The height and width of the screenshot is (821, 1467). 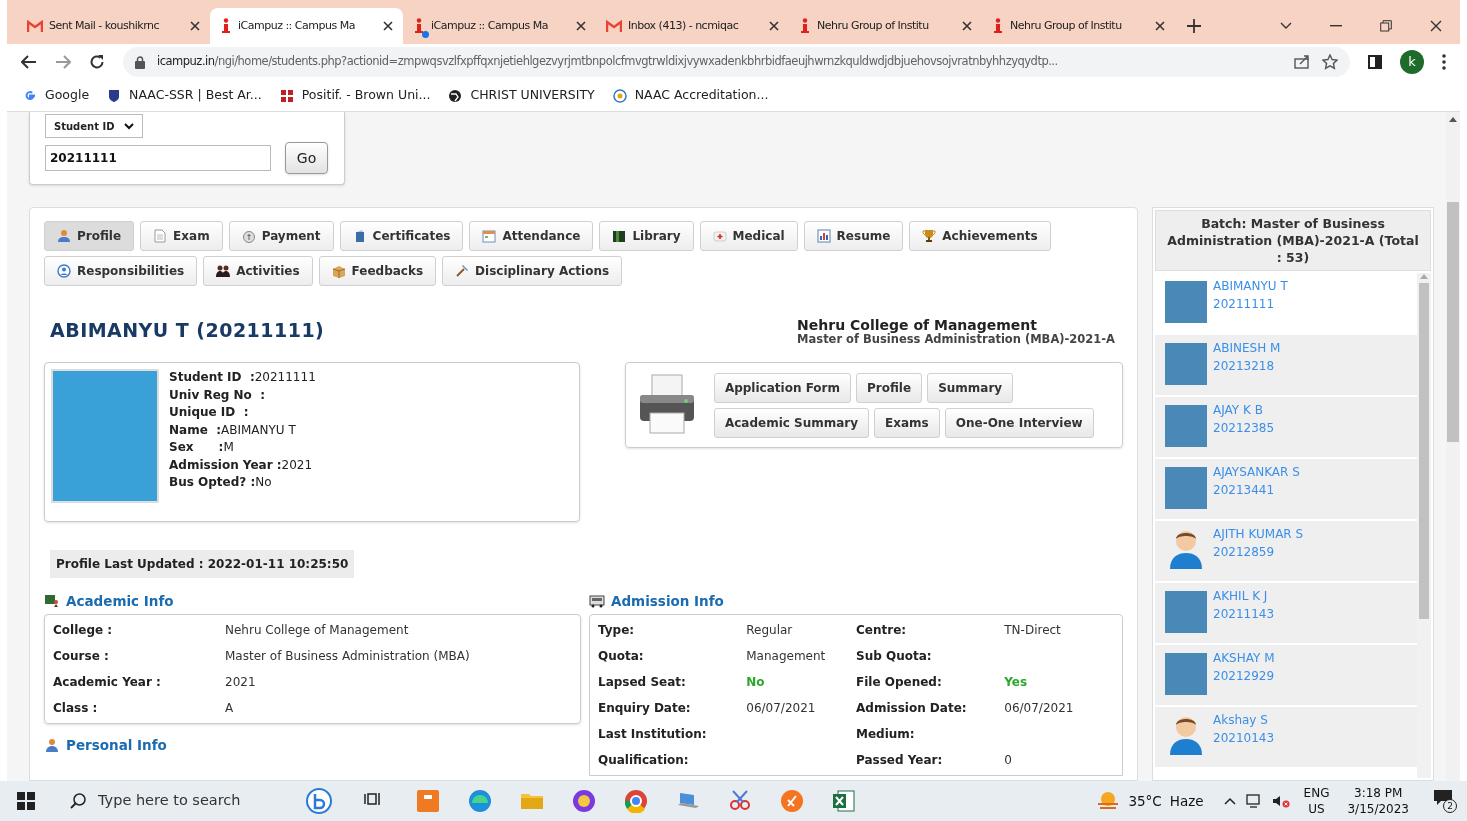 What do you see at coordinates (844, 801) in the screenshot?
I see `spreadsheet-icon` at bounding box center [844, 801].